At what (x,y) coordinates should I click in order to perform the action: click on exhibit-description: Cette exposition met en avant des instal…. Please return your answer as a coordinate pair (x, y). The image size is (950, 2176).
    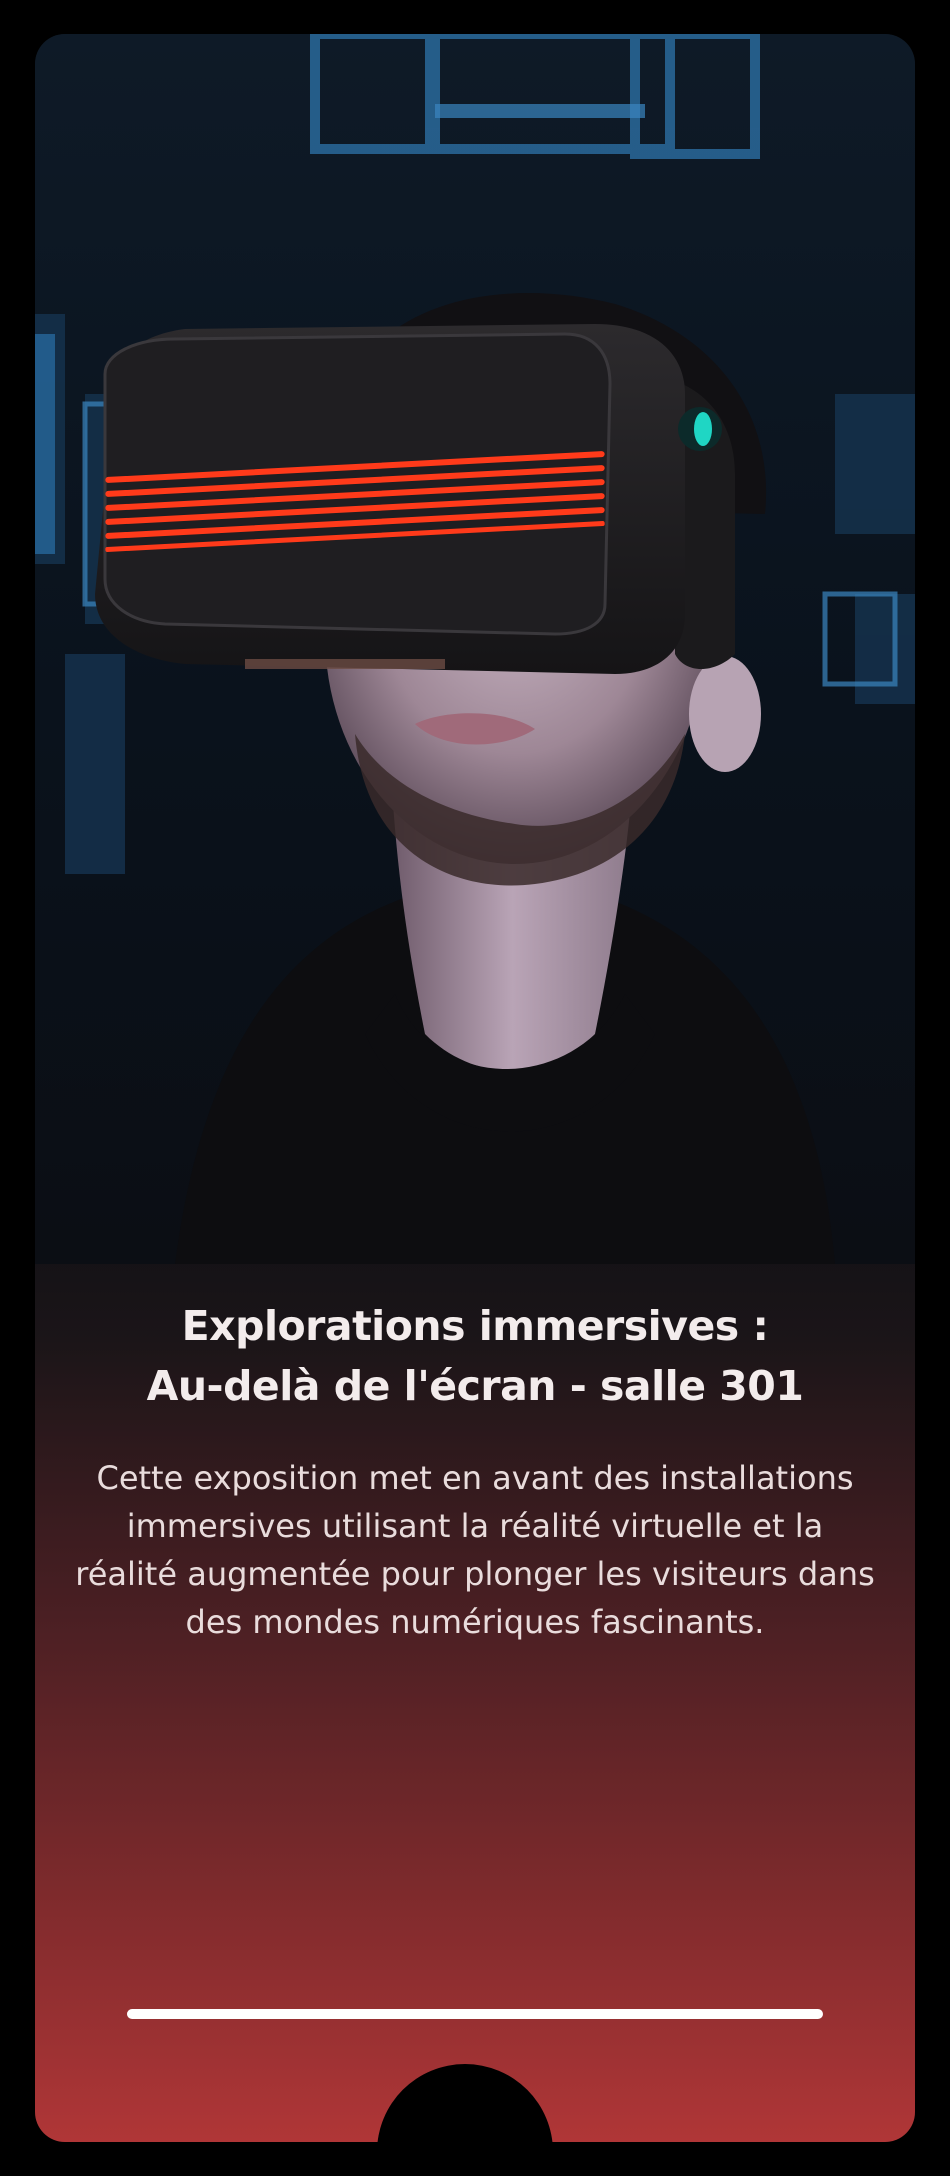
    Looking at the image, I should click on (475, 1550).